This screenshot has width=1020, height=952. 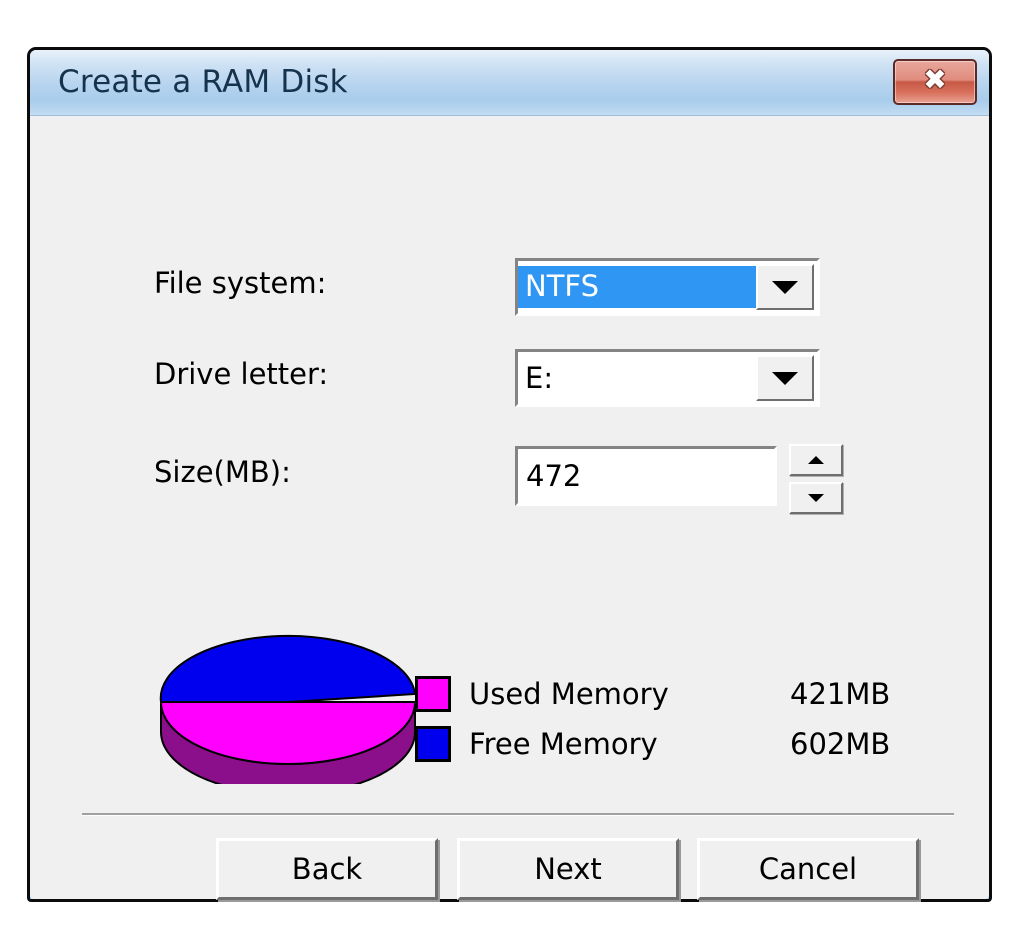 I want to click on legend-label-free-memory: Free Memory, so click(x=563, y=744).